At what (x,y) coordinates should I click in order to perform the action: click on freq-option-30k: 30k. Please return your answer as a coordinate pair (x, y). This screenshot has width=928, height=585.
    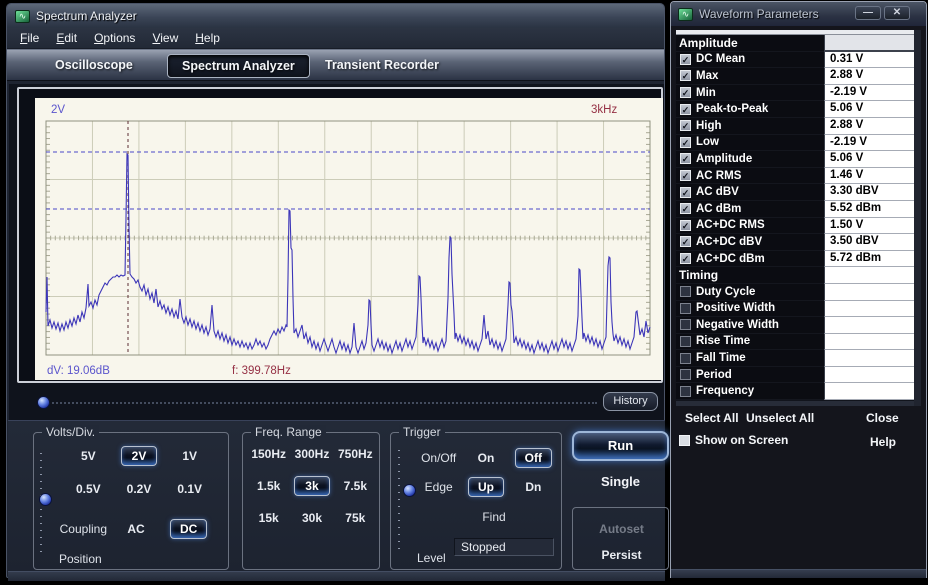
    Looking at the image, I should click on (312, 518).